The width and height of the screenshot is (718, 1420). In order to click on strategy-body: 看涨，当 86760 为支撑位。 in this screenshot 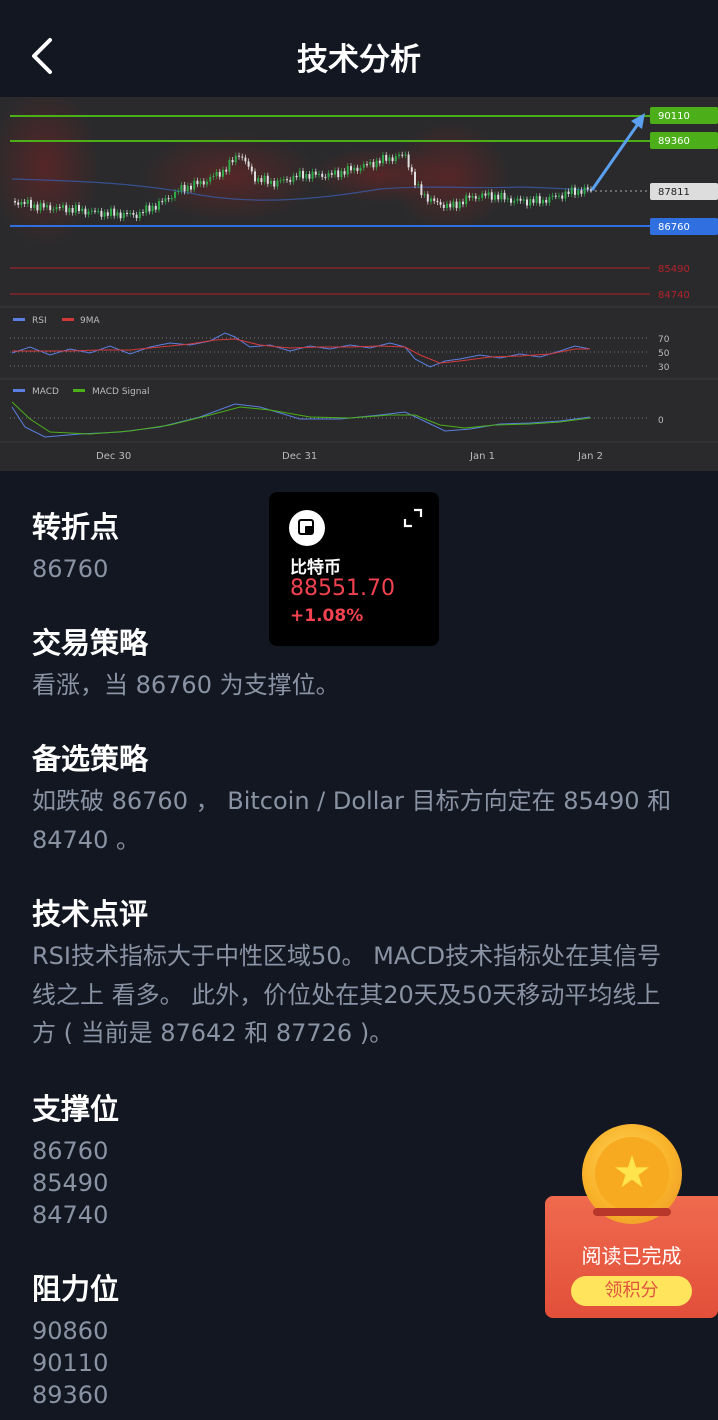, I will do `click(186, 685)`.